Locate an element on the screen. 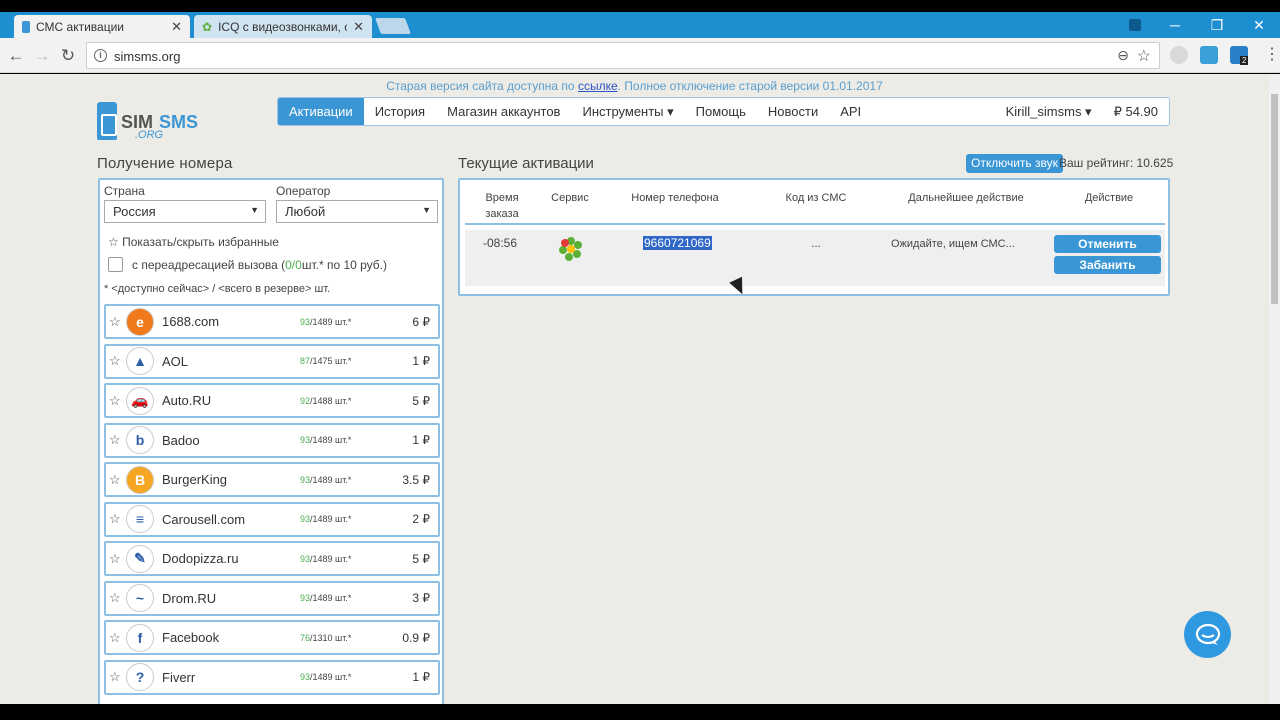 The width and height of the screenshot is (1280, 720). col-phone: Номер телефона is located at coordinates (675, 198).